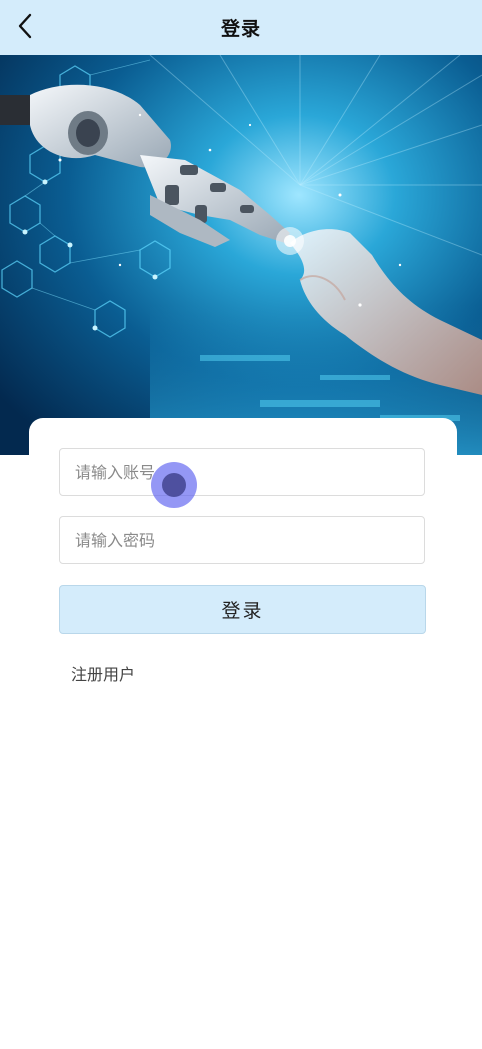 The width and height of the screenshot is (482, 1049). Describe the element at coordinates (103, 673) in the screenshot. I see `register-link: 注册用户` at that location.